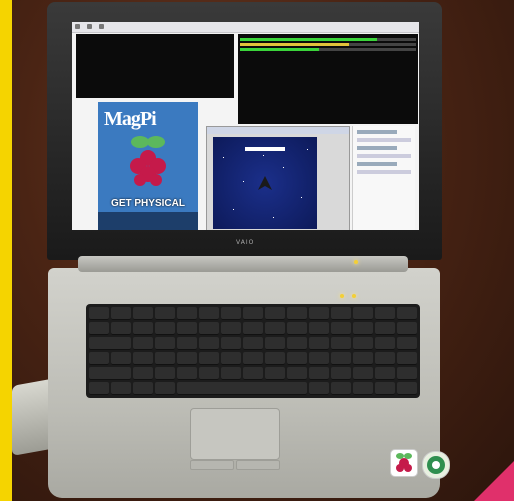  Describe the element at coordinates (101, 26) in the screenshot. I see `terminal-icon` at that location.